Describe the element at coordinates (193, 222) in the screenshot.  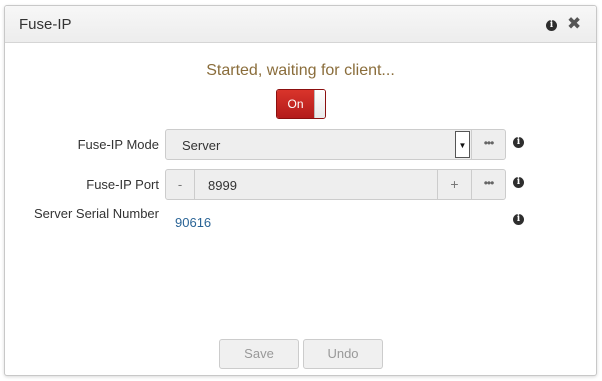
I see `serial-value: 90616` at that location.